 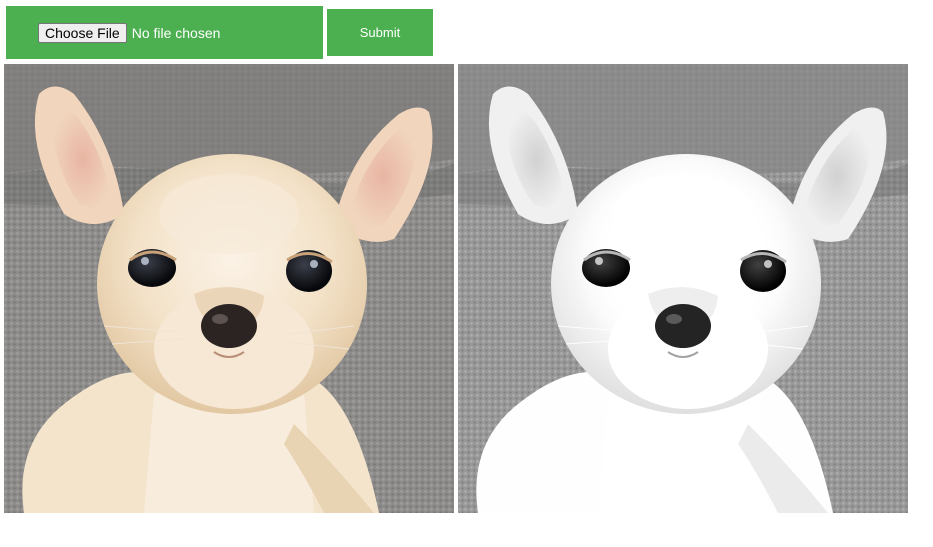 I want to click on file-upload-bar: Choose File No file chosen, so click(x=164, y=32).